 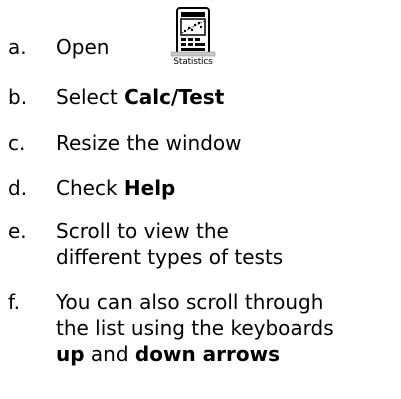 I want to click on step-marker: c., so click(x=17, y=143).